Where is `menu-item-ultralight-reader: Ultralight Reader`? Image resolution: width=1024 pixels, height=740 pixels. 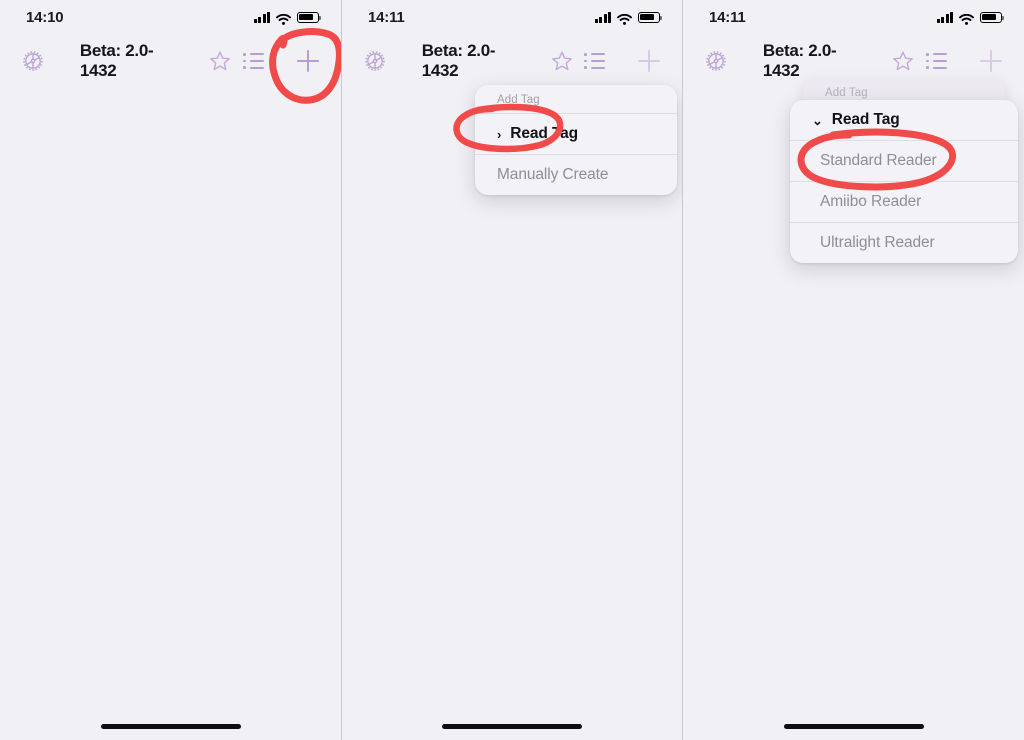
menu-item-ultralight-reader: Ultralight Reader is located at coordinates (904, 242).